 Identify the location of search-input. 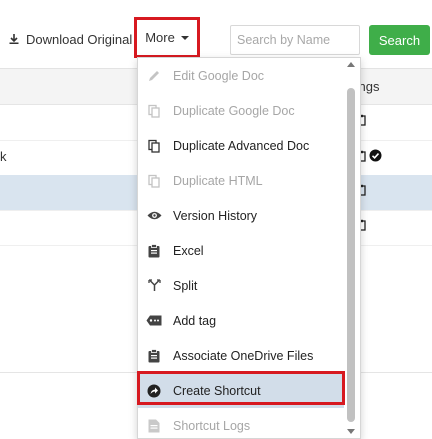
(295, 40).